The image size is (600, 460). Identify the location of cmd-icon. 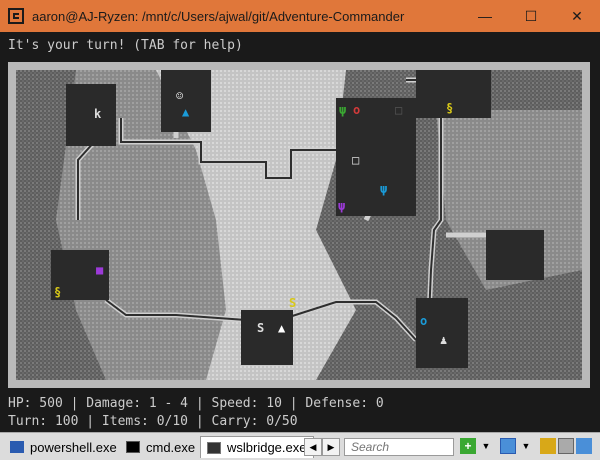
(133, 447).